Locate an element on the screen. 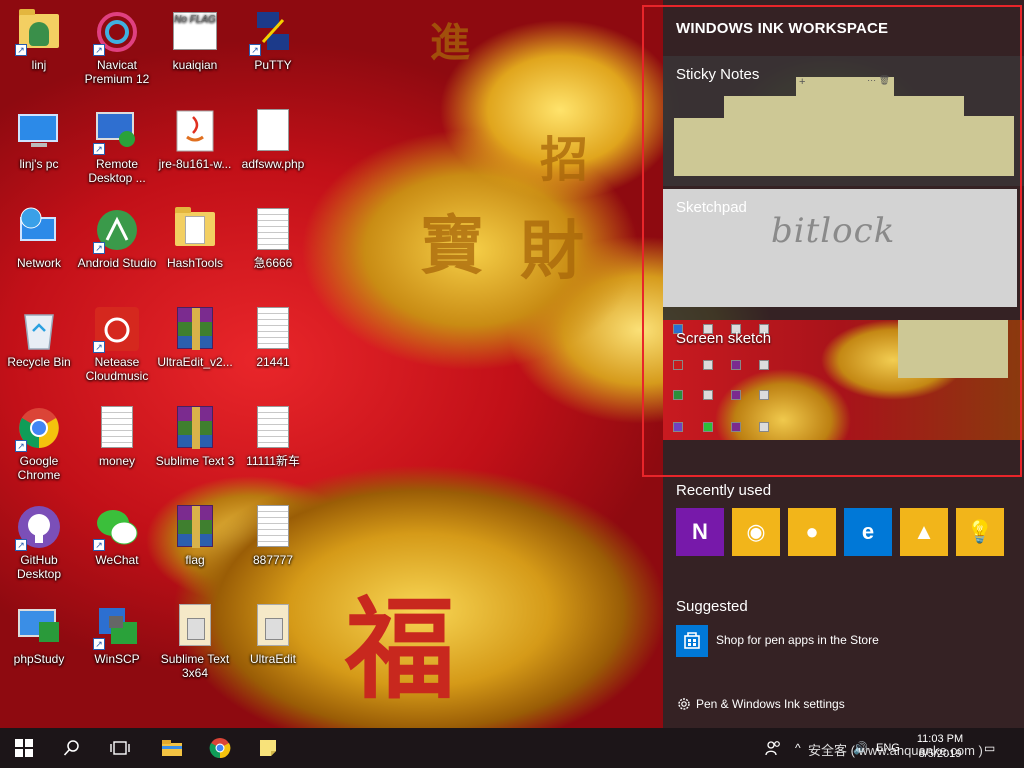  desktop-icon-label: flag is located at coordinates (195, 560).